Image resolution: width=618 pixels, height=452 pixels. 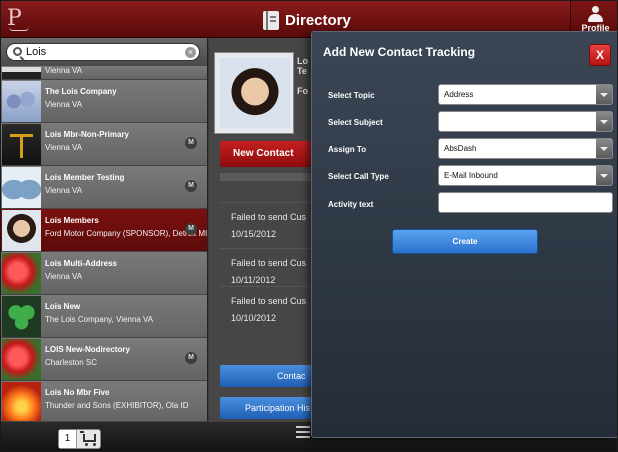 What do you see at coordinates (459, 94) in the screenshot?
I see `topic-value: Address` at bounding box center [459, 94].